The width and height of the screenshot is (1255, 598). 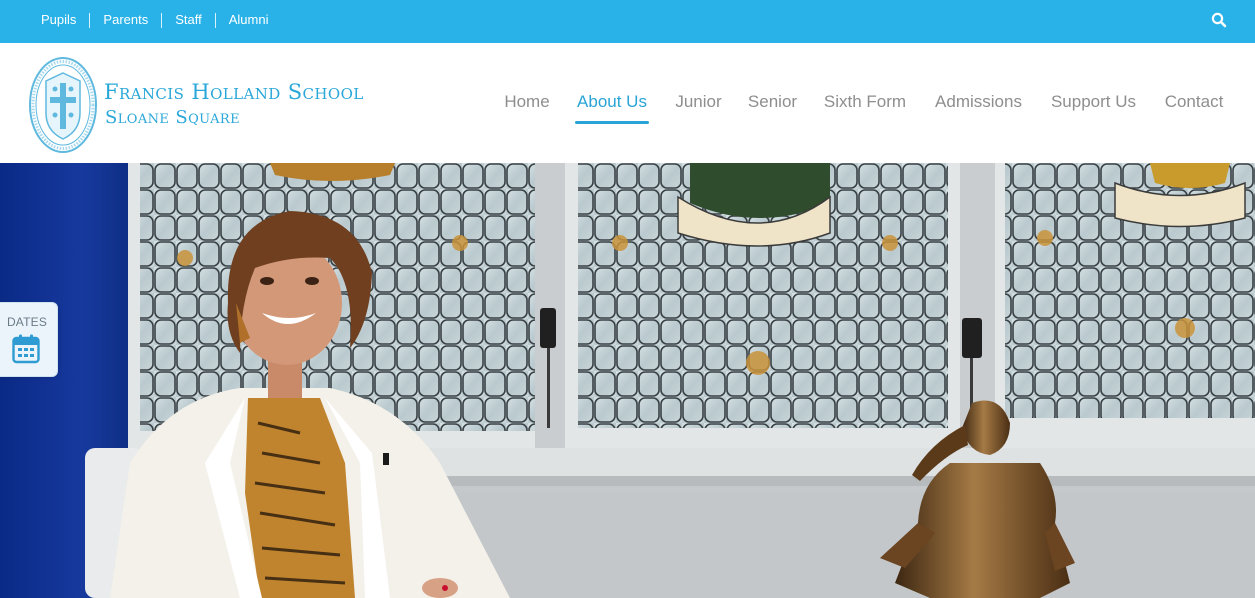 What do you see at coordinates (978, 101) in the screenshot?
I see `nav-label: Admissions` at bounding box center [978, 101].